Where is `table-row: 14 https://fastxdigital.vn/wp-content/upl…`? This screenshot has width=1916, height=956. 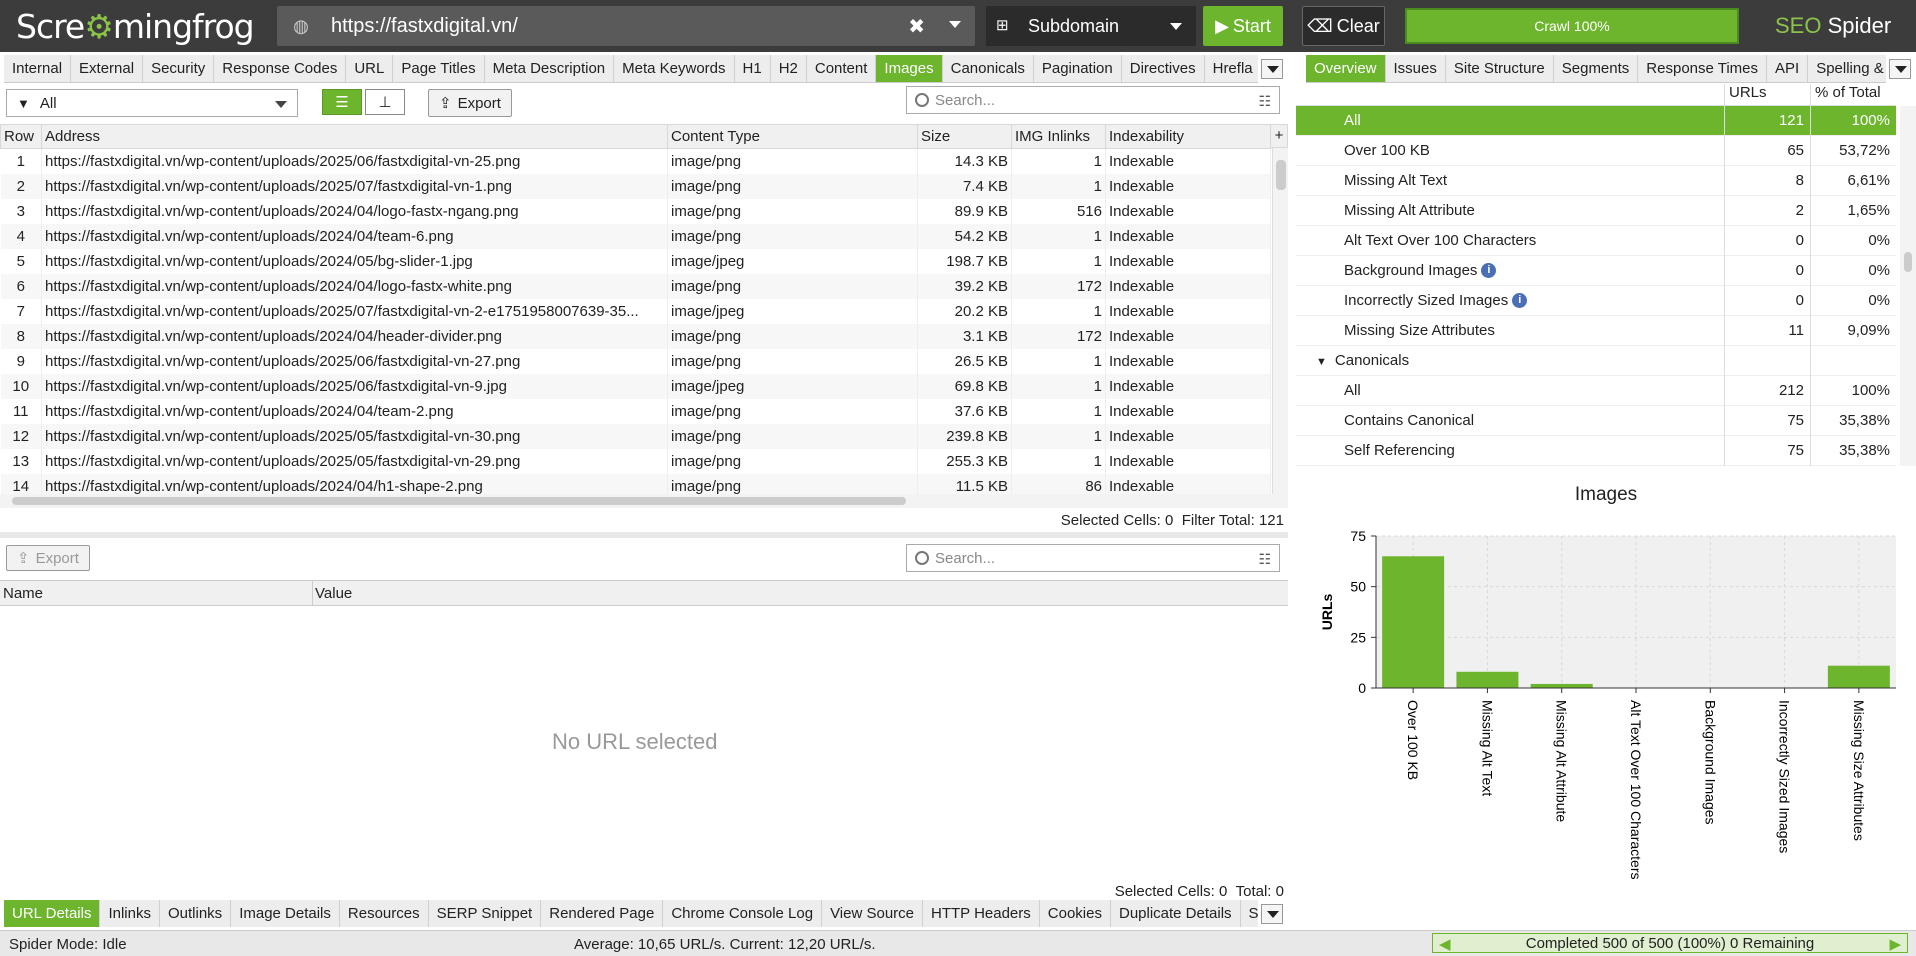 table-row: 14 https://fastxdigital.vn/wp-content/upl… is located at coordinates (635, 483).